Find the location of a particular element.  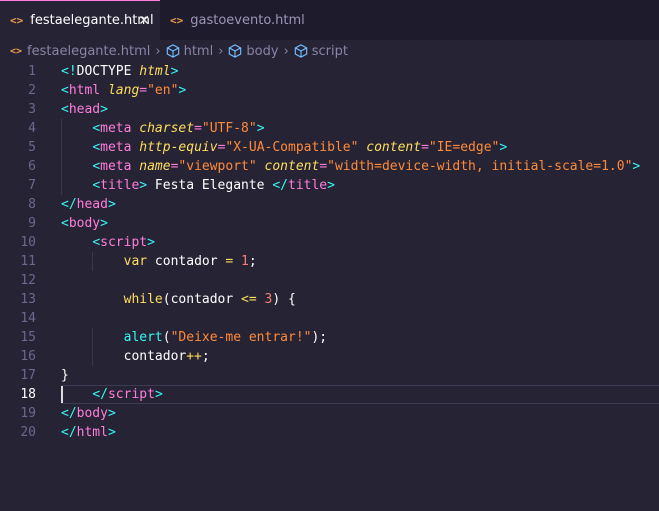

code-token: ; is located at coordinates (252, 261).